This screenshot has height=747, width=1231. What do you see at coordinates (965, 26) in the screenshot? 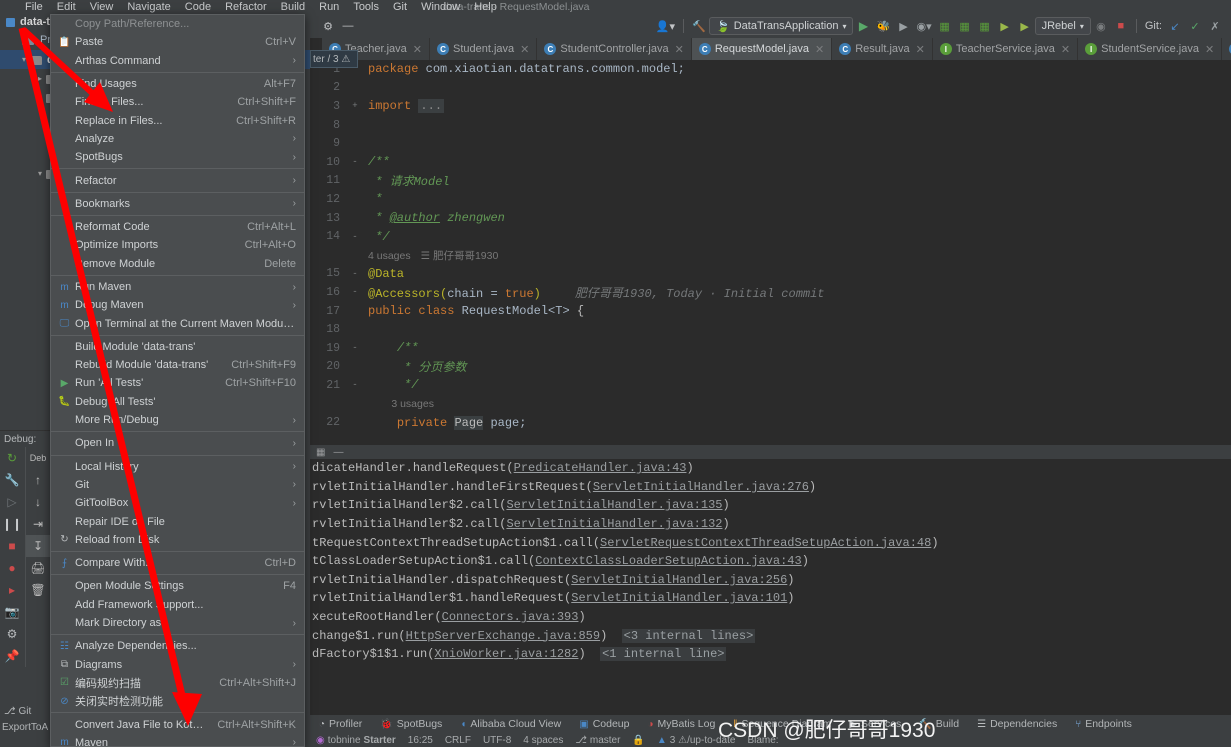
I see `deploy-icon: ▦` at bounding box center [965, 26].